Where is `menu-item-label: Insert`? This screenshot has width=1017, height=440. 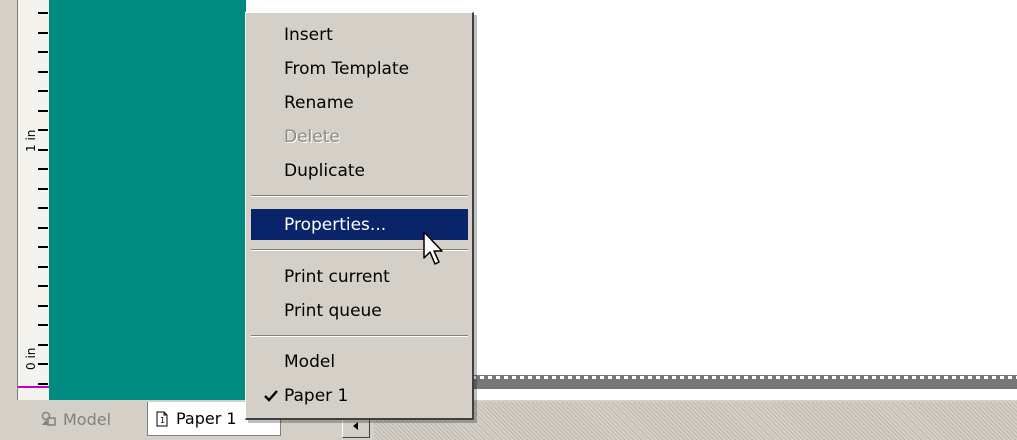 menu-item-label: Insert is located at coordinates (308, 35).